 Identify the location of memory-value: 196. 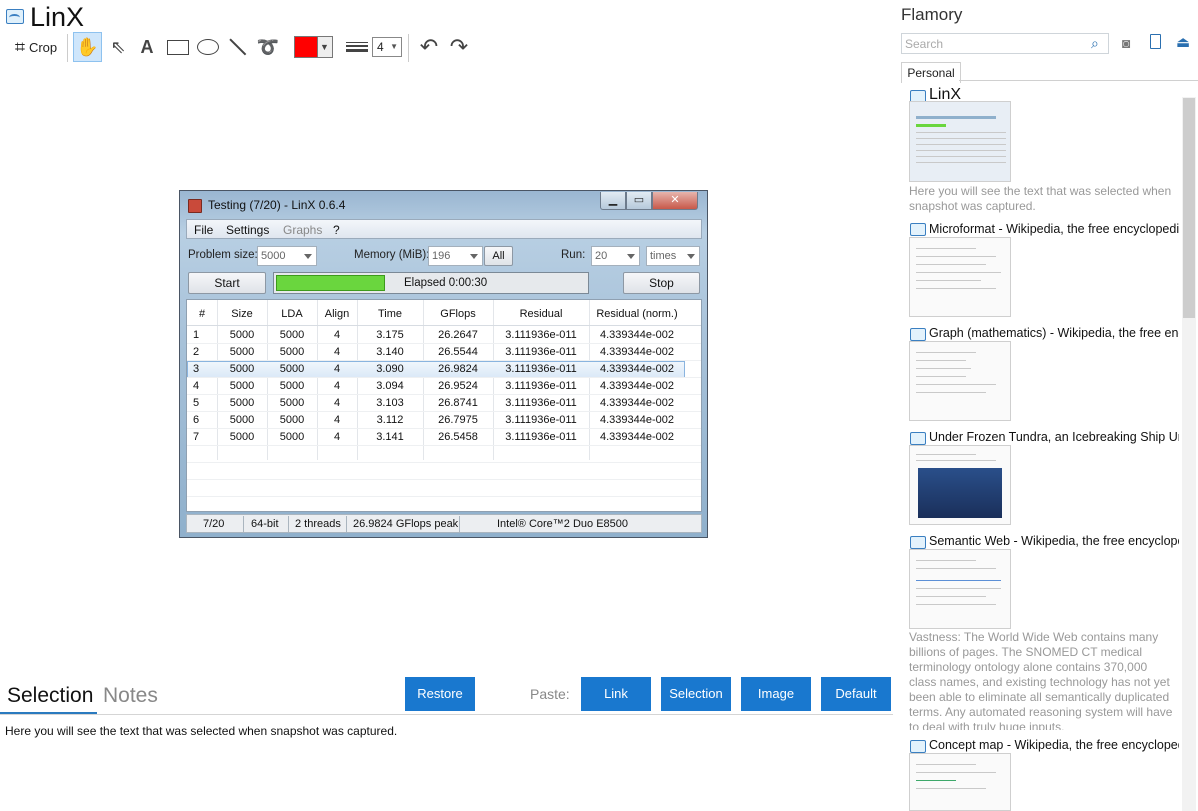
(441, 256).